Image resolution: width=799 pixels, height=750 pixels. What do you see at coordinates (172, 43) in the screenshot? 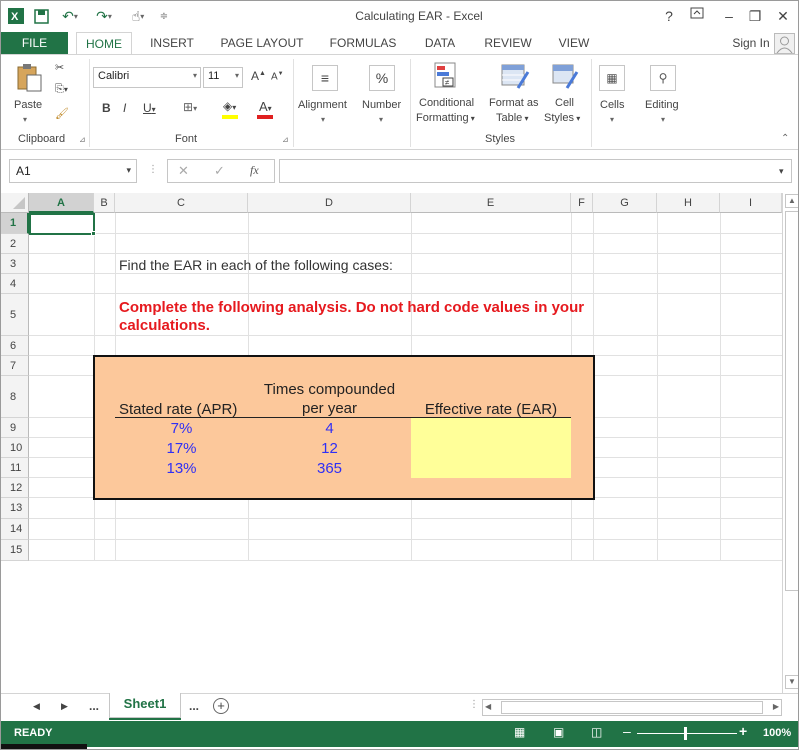
I see `tab-insert: INSERT` at bounding box center [172, 43].